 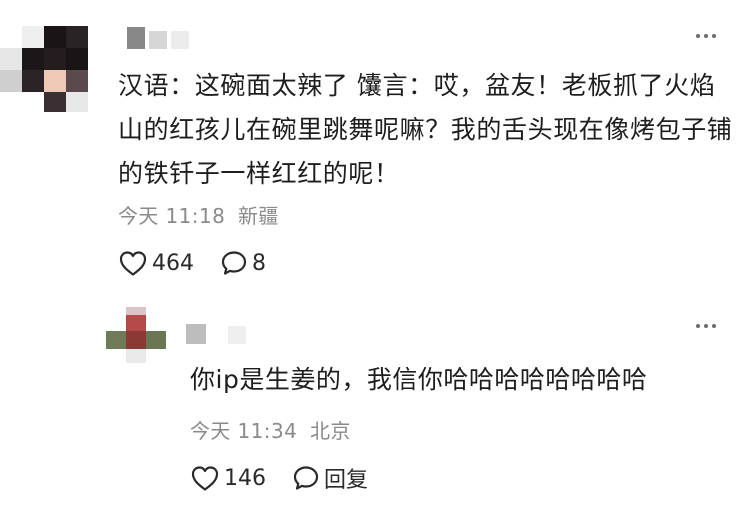 What do you see at coordinates (244, 431) in the screenshot?
I see `timestamp: 今天 11:34` at bounding box center [244, 431].